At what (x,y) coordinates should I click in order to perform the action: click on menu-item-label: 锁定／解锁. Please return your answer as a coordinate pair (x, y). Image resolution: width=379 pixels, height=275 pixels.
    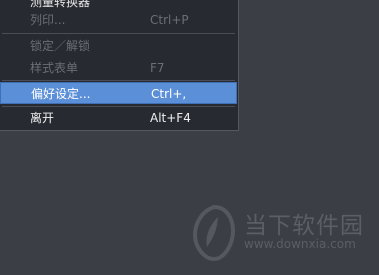
    Looking at the image, I should click on (60, 46).